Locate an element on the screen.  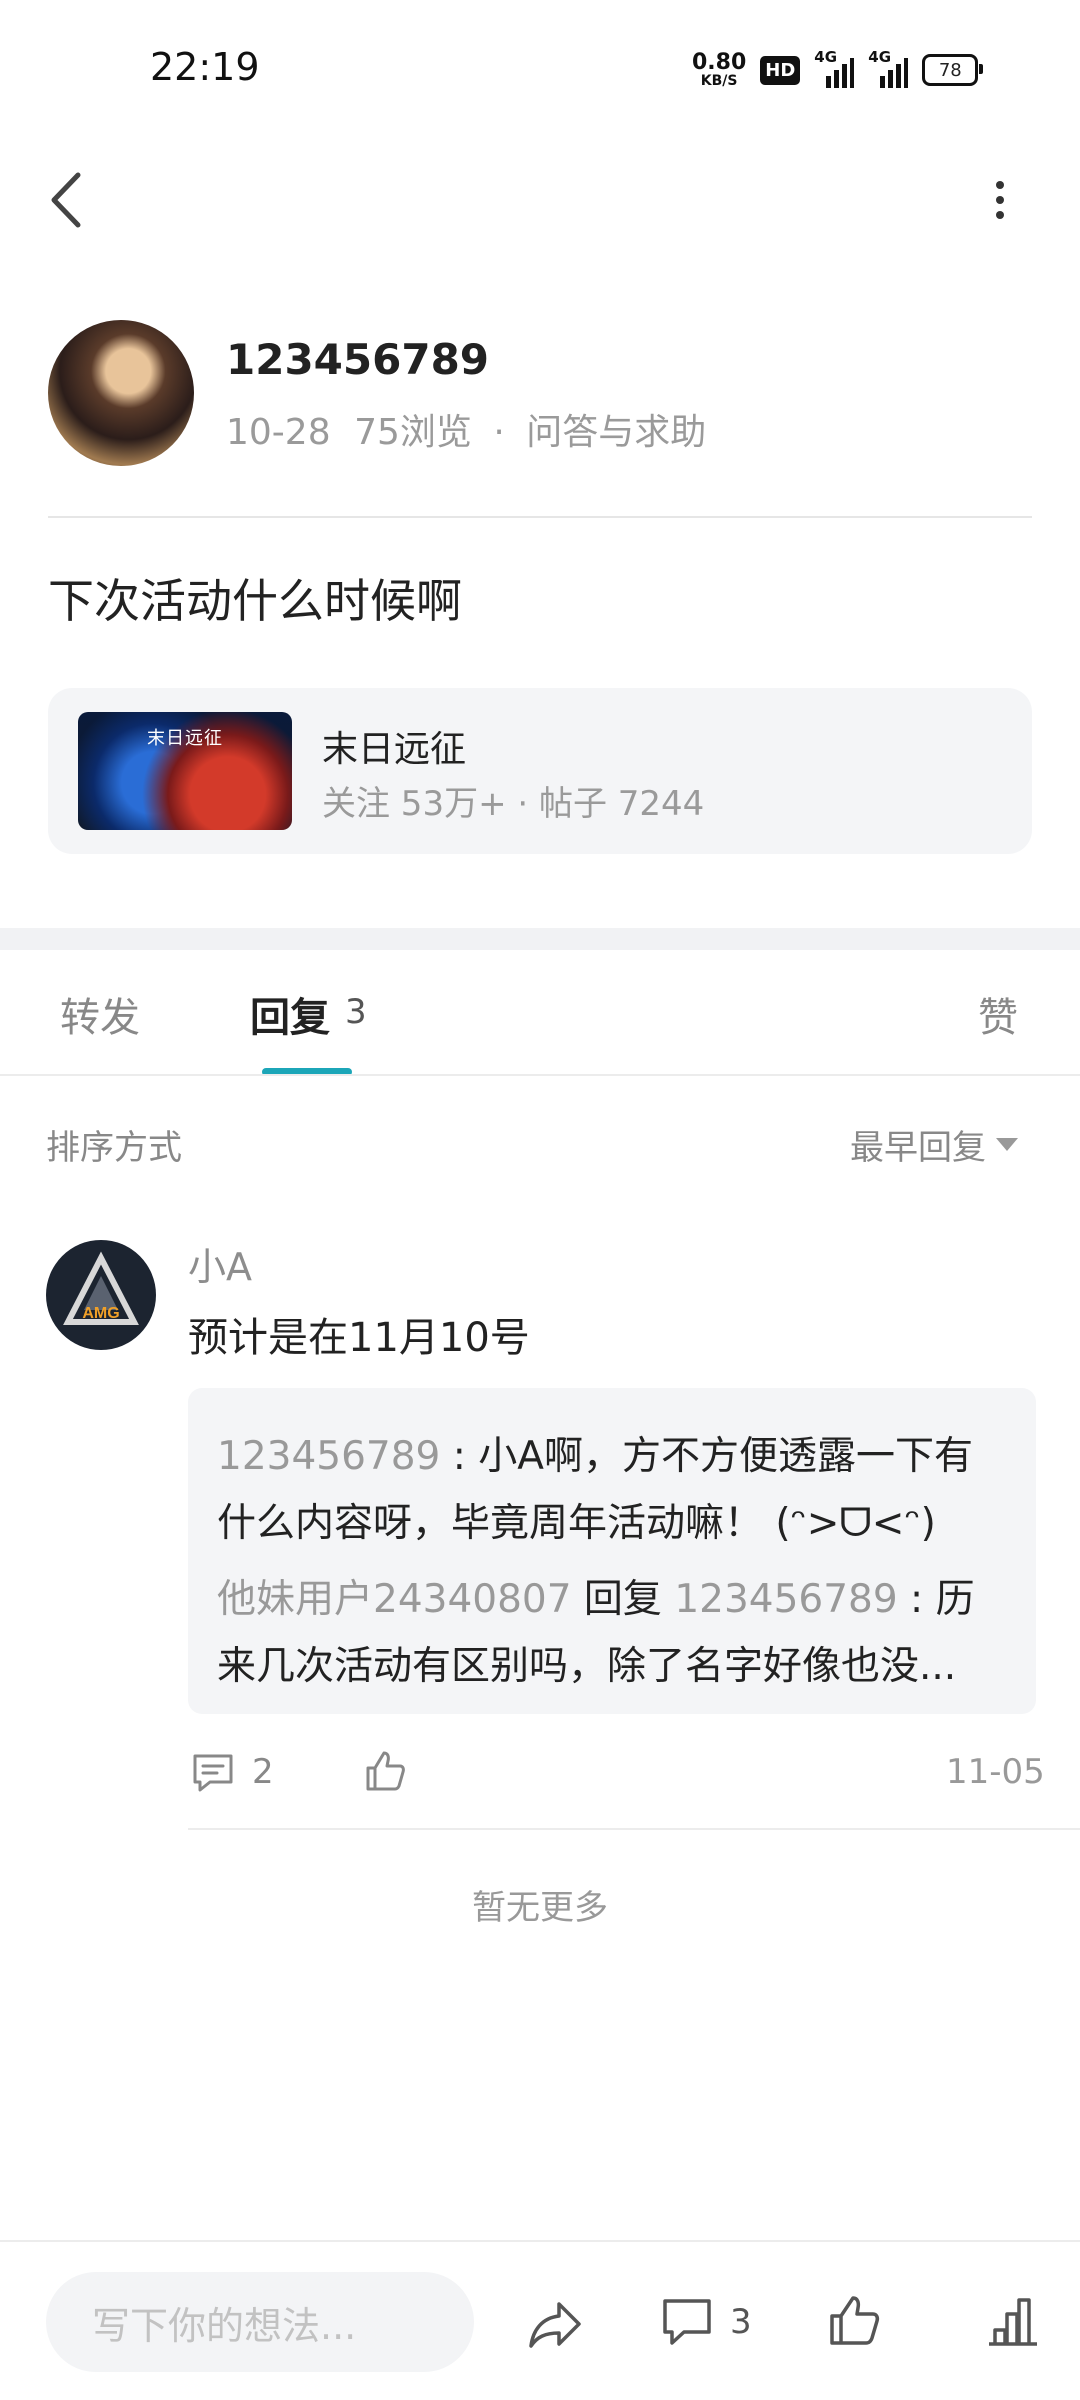
game-thumb-logo: 末日远征 is located at coordinates (185, 738).